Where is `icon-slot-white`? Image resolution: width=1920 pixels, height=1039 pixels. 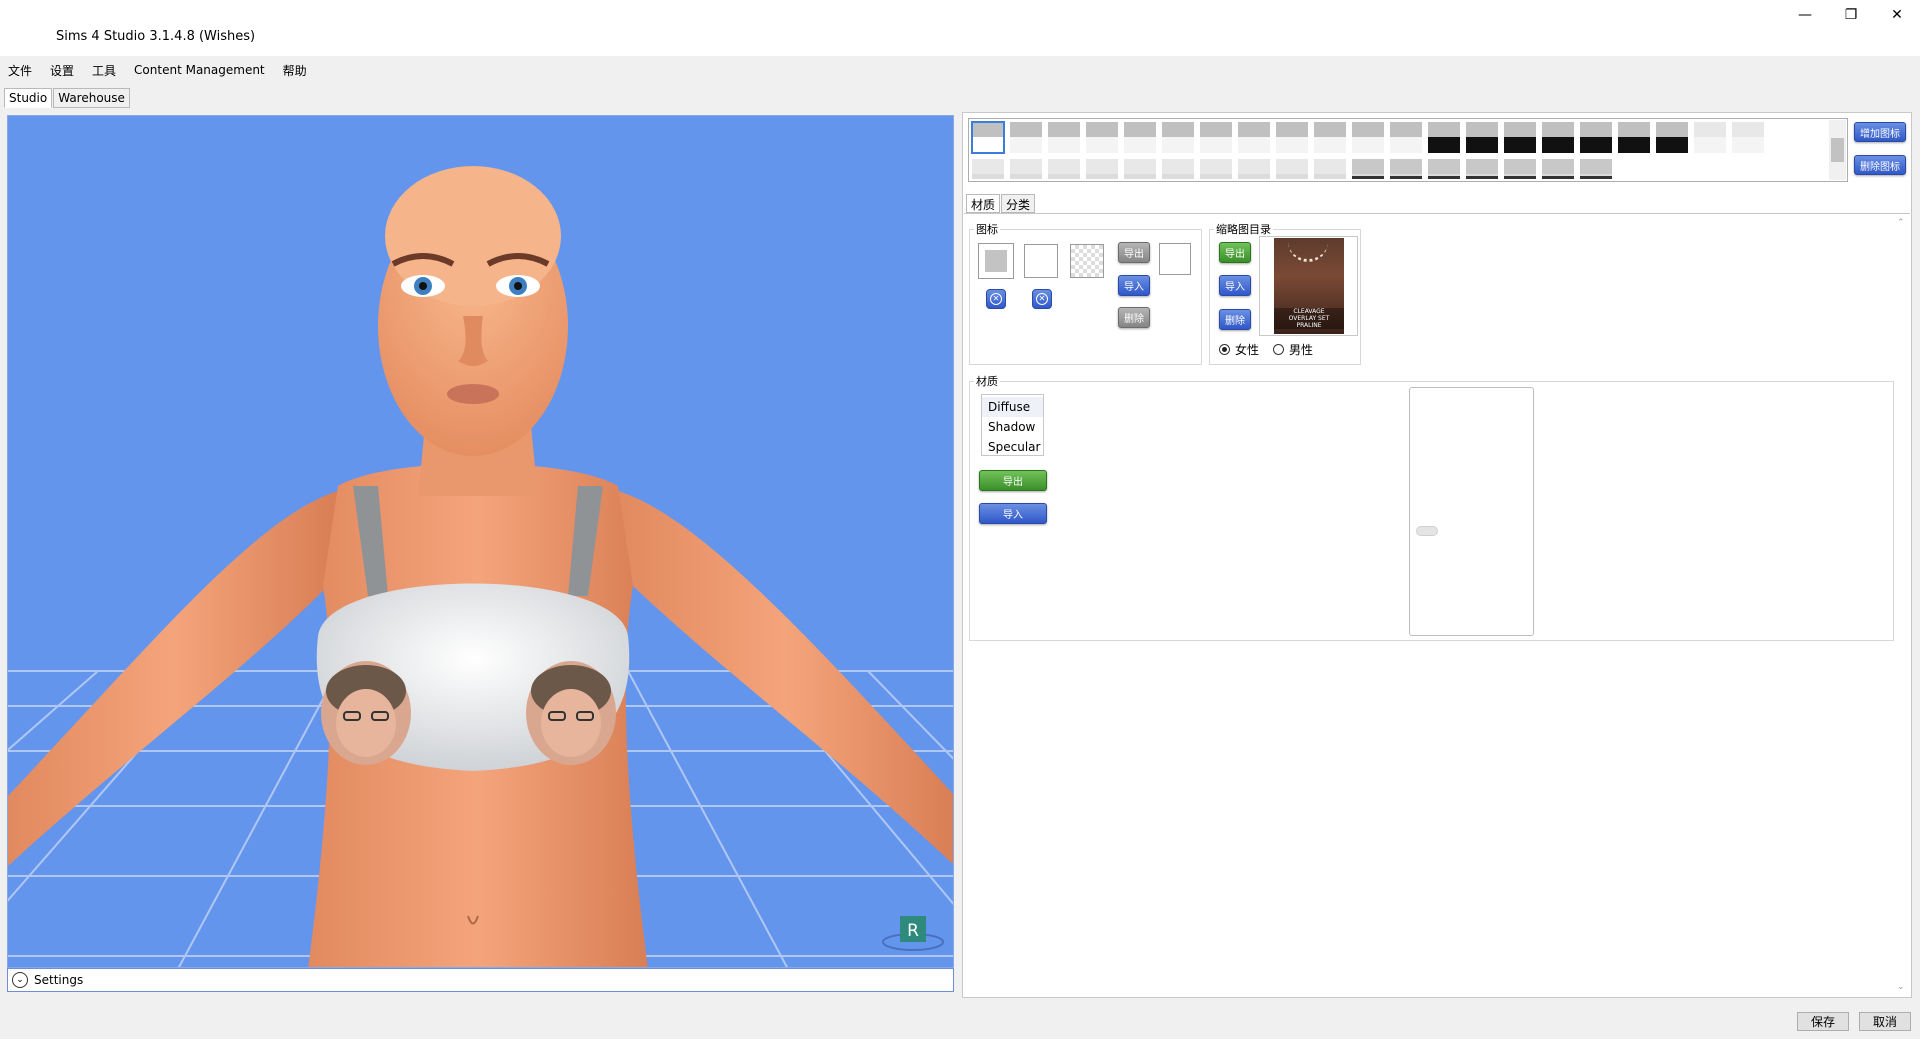
icon-slot-white is located at coordinates (1041, 261).